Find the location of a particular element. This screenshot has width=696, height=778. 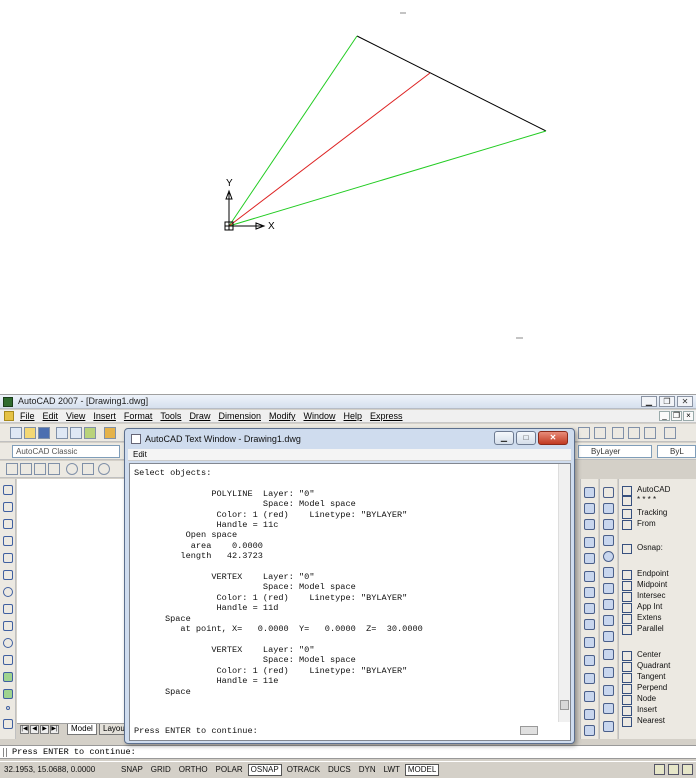

text-window-minimize-button: ▁ is located at coordinates (504, 438).